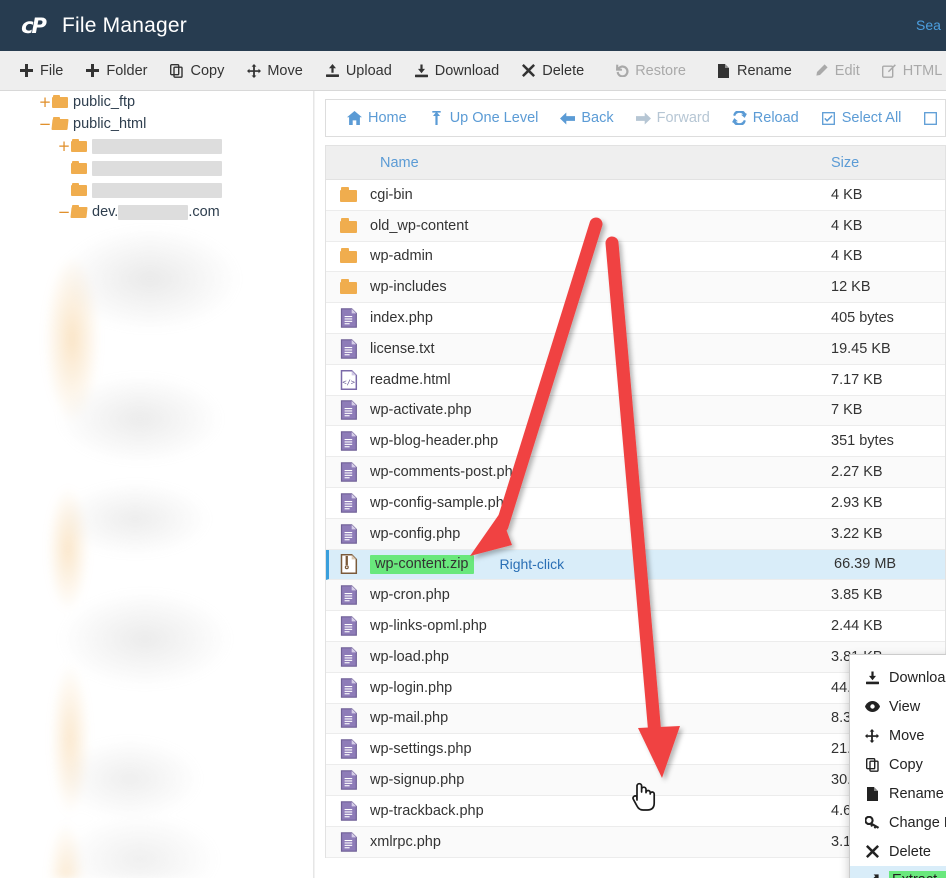  What do you see at coordinates (898, 793) in the screenshot?
I see `context-menu-rename: Rename` at bounding box center [898, 793].